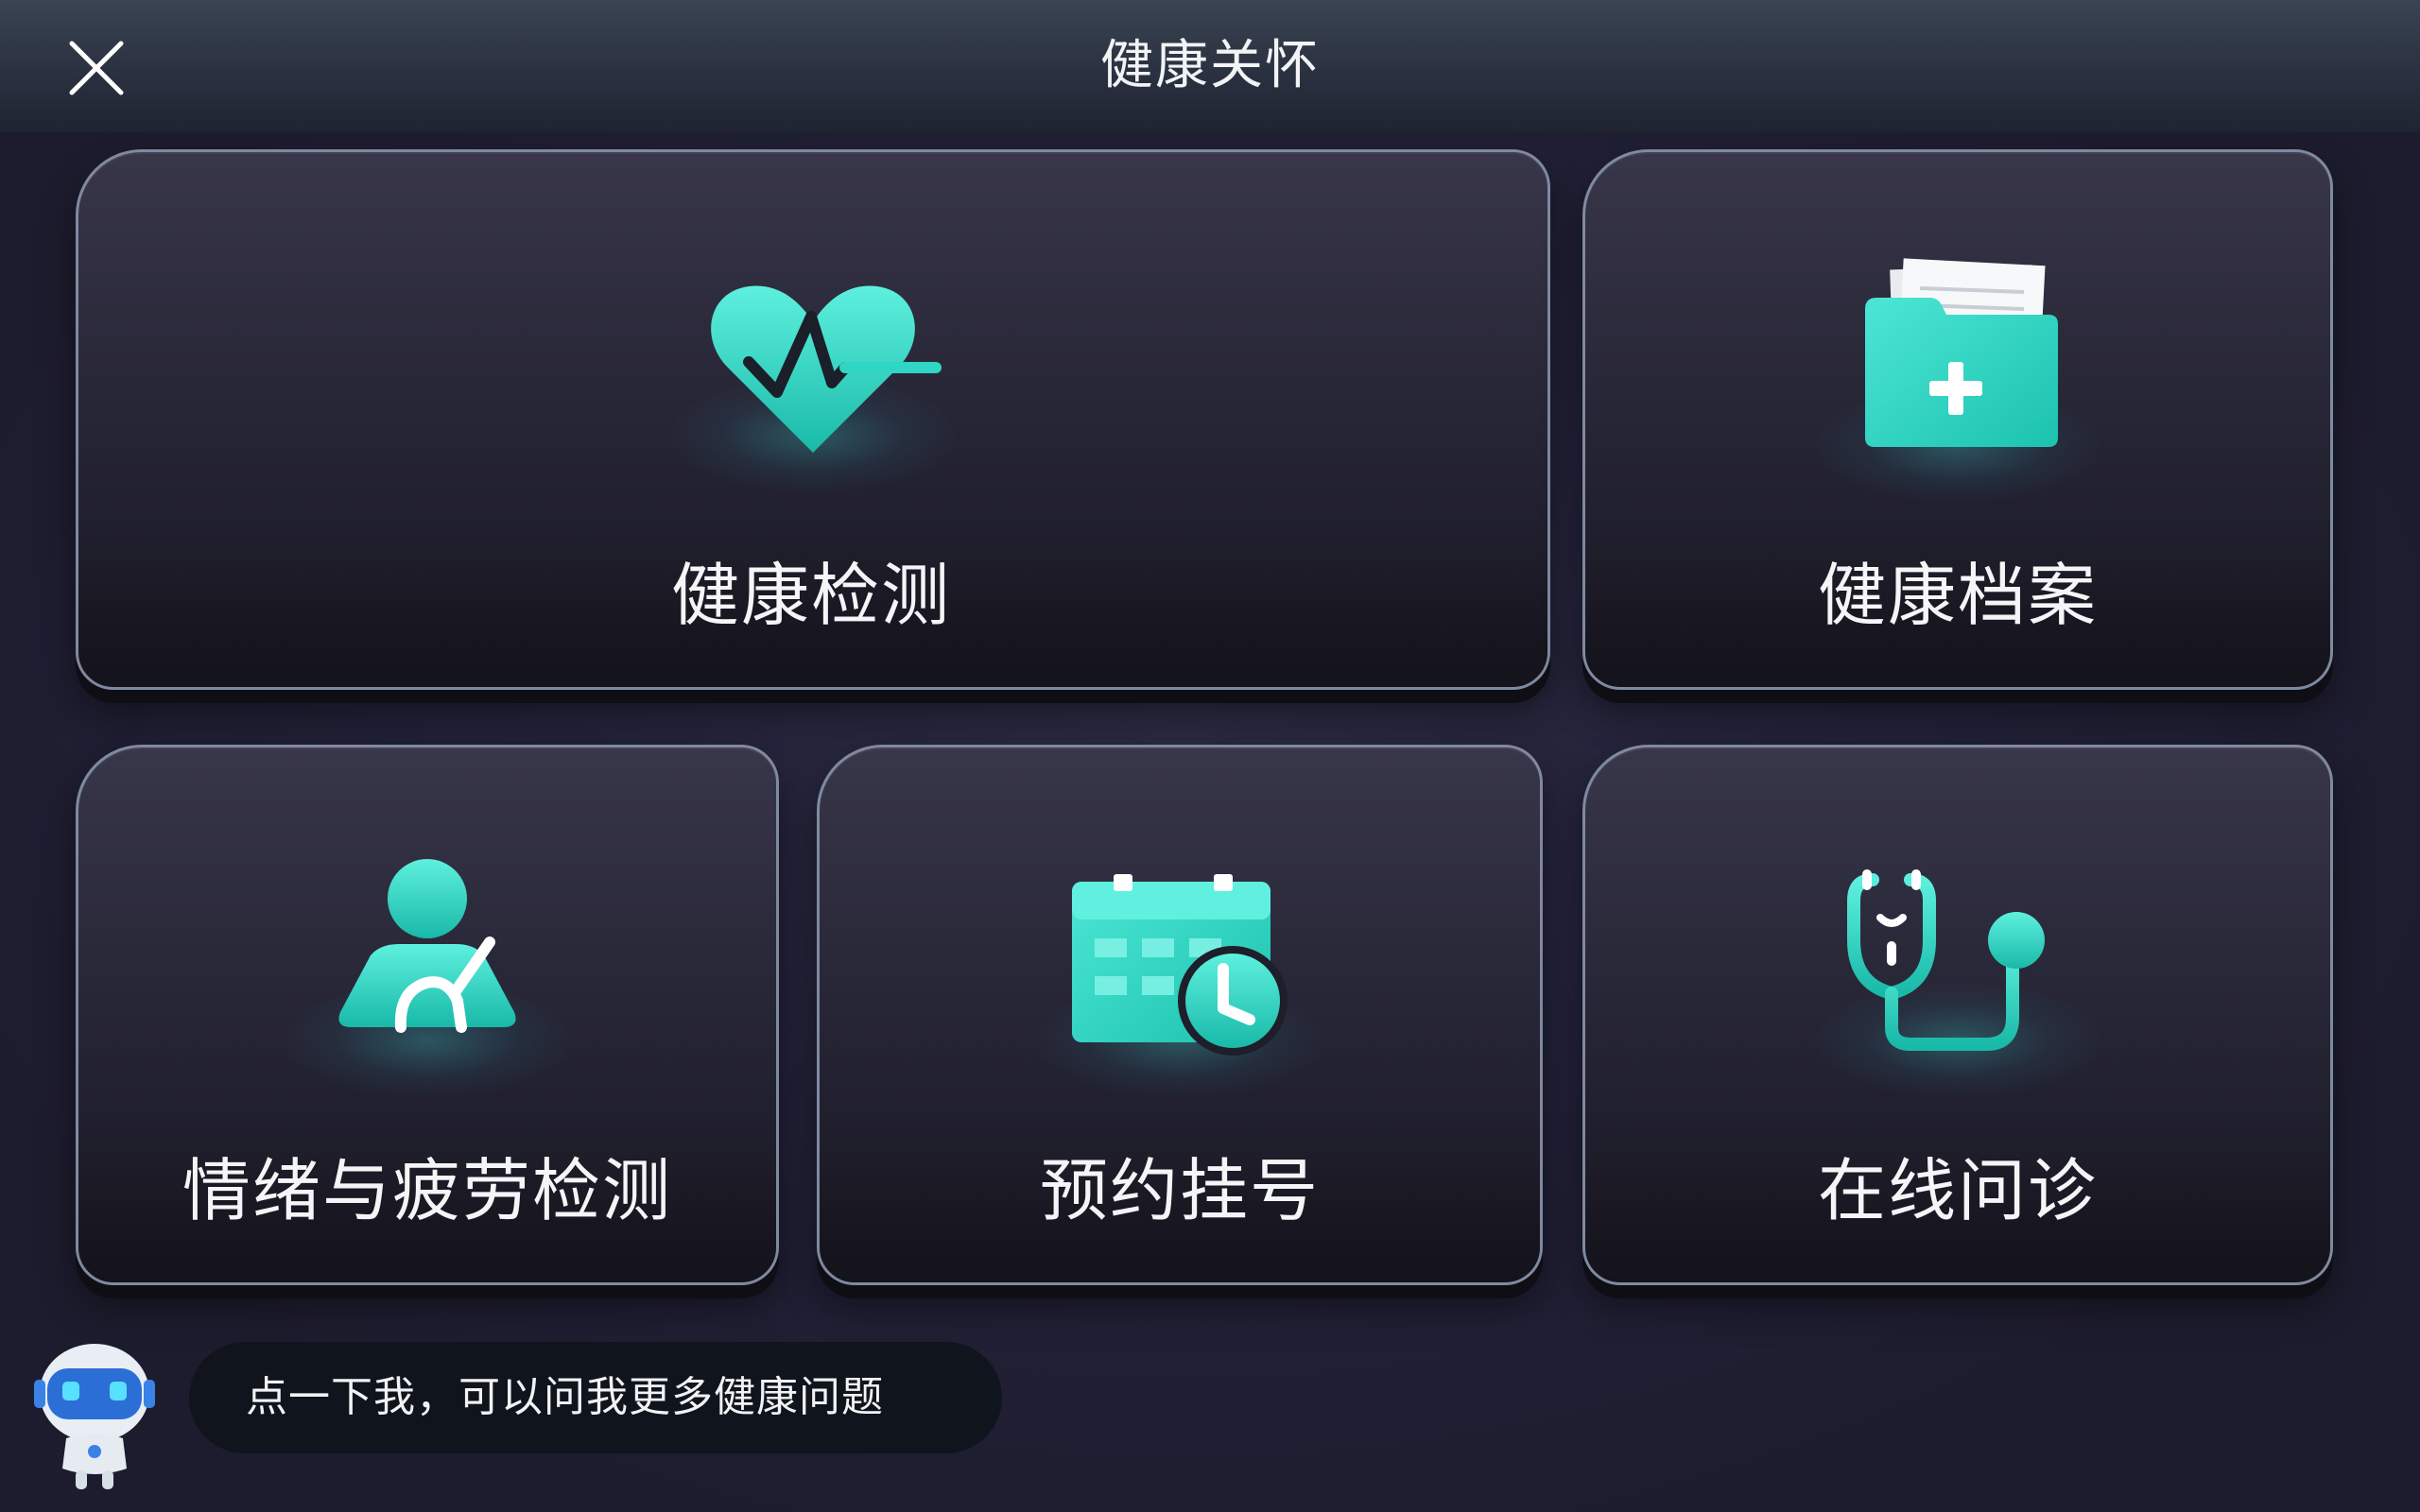  Describe the element at coordinates (1179, 1190) in the screenshot. I see `appointment-label: 预约挂号` at that location.